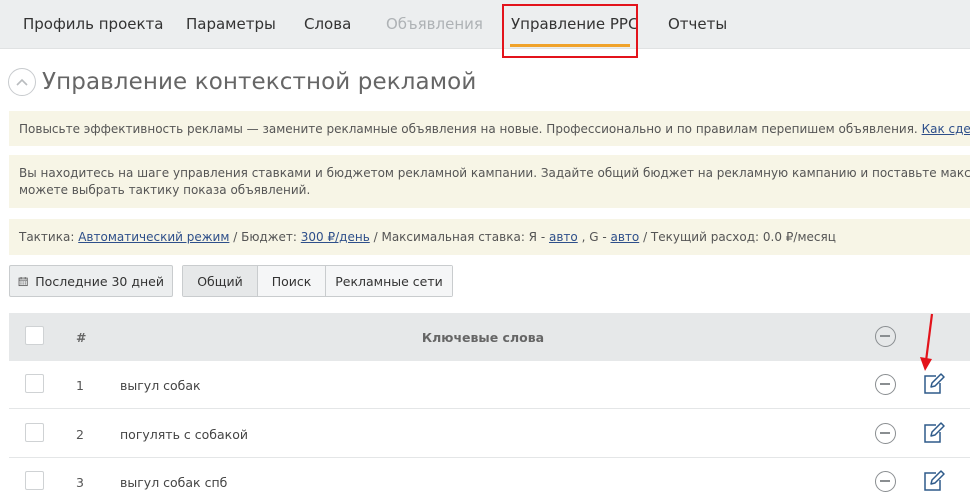 The image size is (970, 502). Describe the element at coordinates (489, 385) in the screenshot. I see `table-row: 1 выгул собак` at that location.